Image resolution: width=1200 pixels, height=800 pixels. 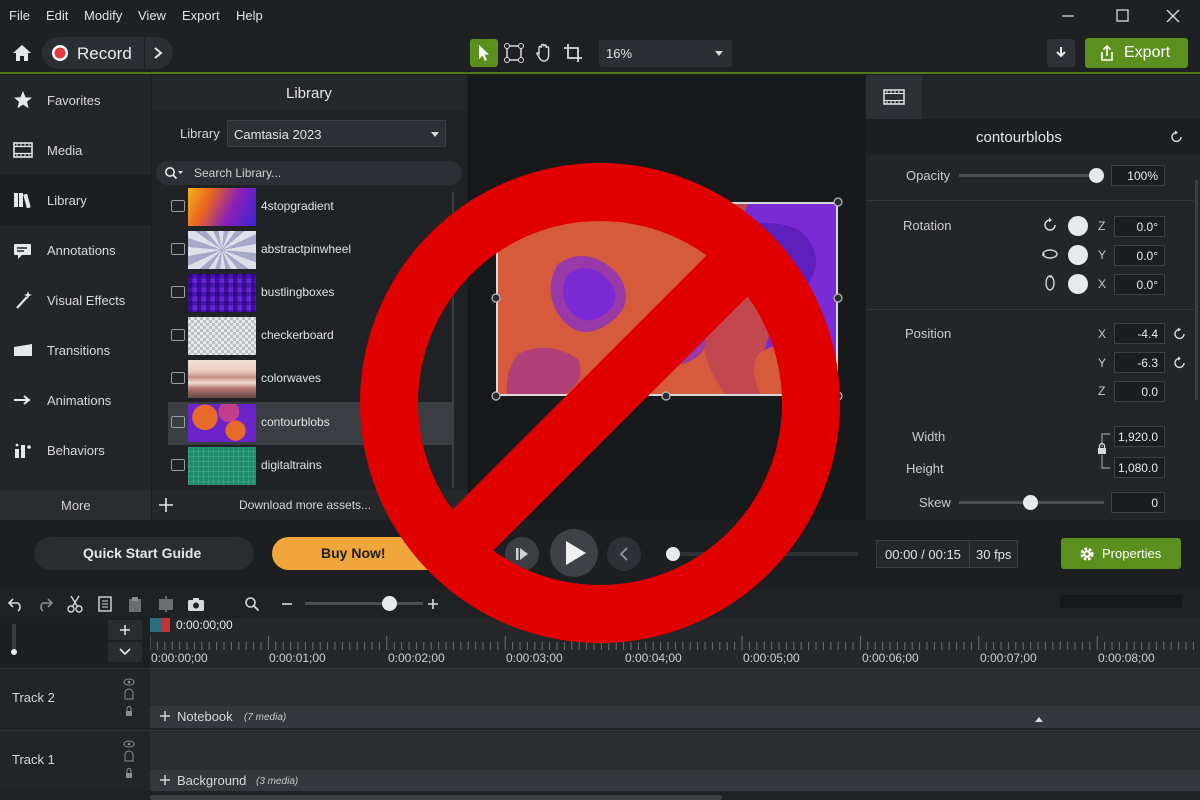 I want to click on track-options-button, so click(x=125, y=652).